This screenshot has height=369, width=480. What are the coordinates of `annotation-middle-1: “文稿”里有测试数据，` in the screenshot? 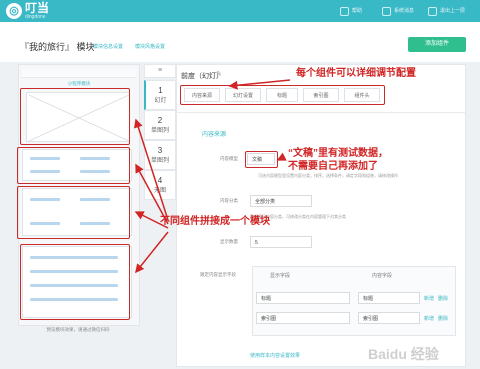 It's located at (338, 153).